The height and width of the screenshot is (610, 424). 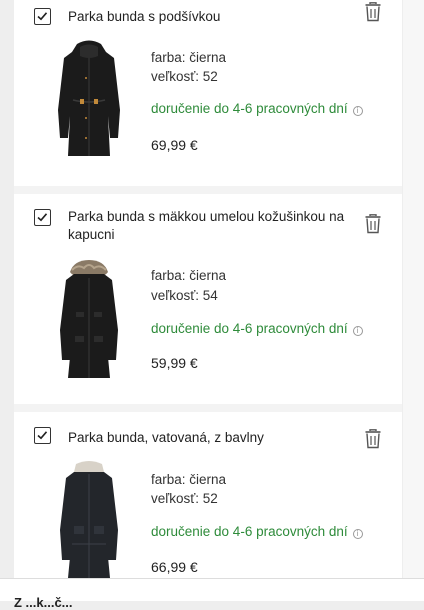 I want to click on right-edge-strip, so click(x=413, y=289).